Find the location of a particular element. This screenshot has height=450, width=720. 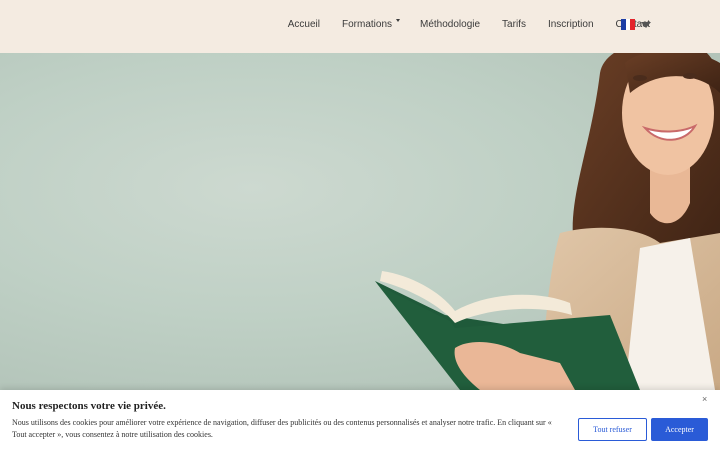

nav-link-inscription: Inscription is located at coordinates (571, 24).